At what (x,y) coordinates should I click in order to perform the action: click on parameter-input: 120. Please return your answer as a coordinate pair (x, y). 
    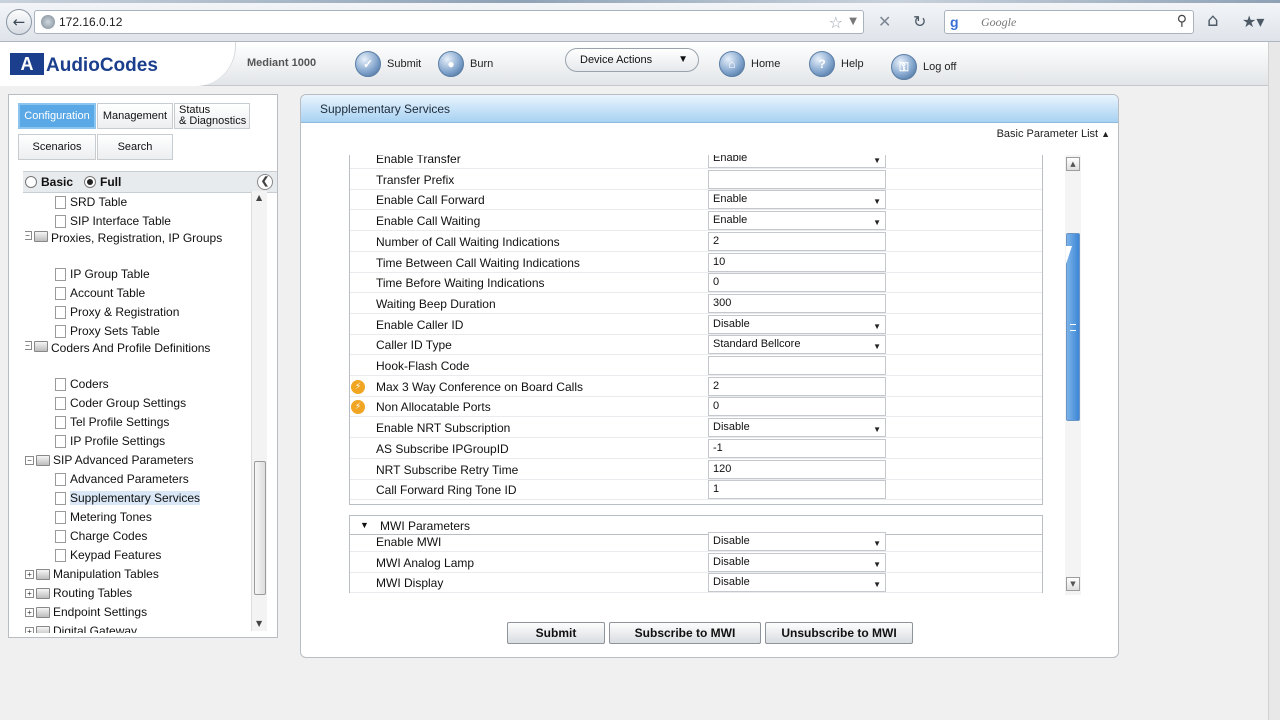
    Looking at the image, I should click on (797, 469).